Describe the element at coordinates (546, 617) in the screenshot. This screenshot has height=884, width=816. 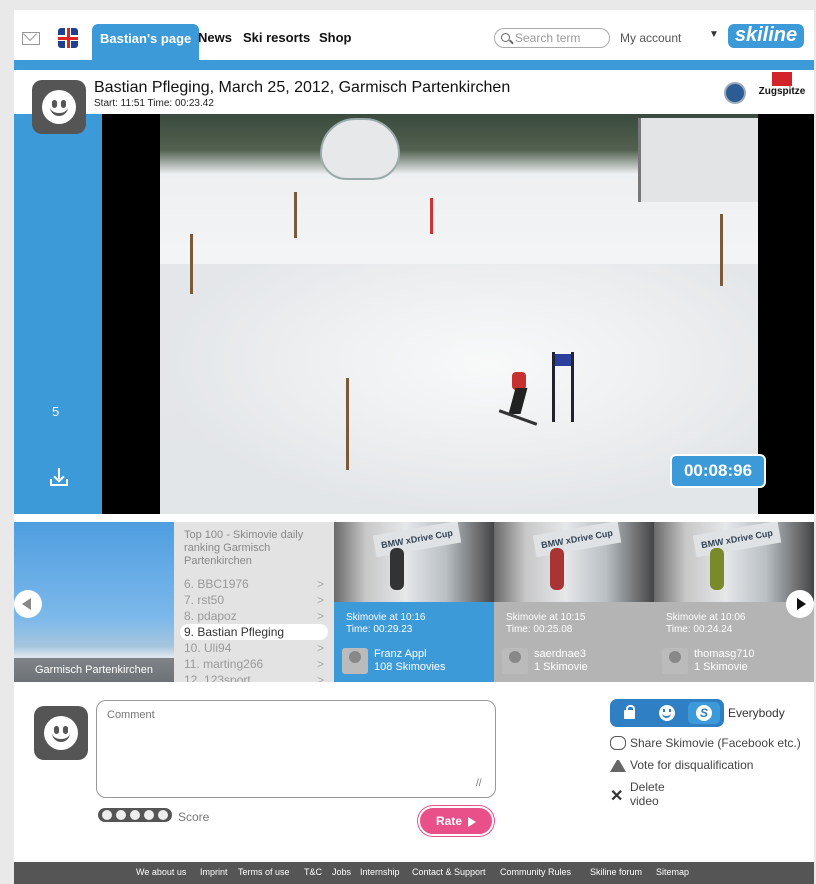
I see `skimovie-title: Skimovie at 10:15` at that location.